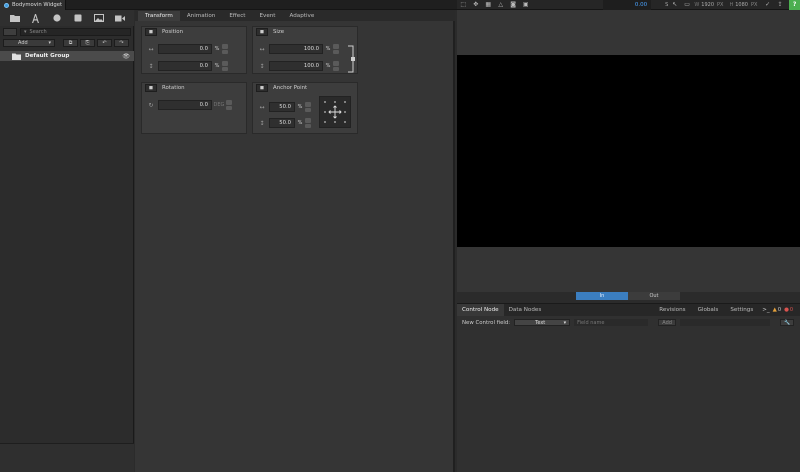  I want to click on size-width-field: ↔ 100.0 %, so click(297, 49).